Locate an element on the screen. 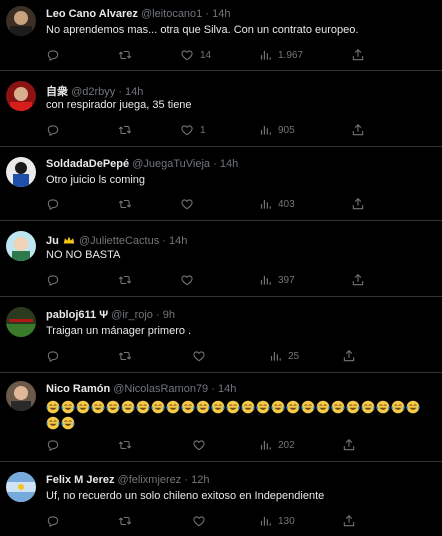 The image size is (442, 536). handle: @JuegaTuVieja is located at coordinates (171, 164).